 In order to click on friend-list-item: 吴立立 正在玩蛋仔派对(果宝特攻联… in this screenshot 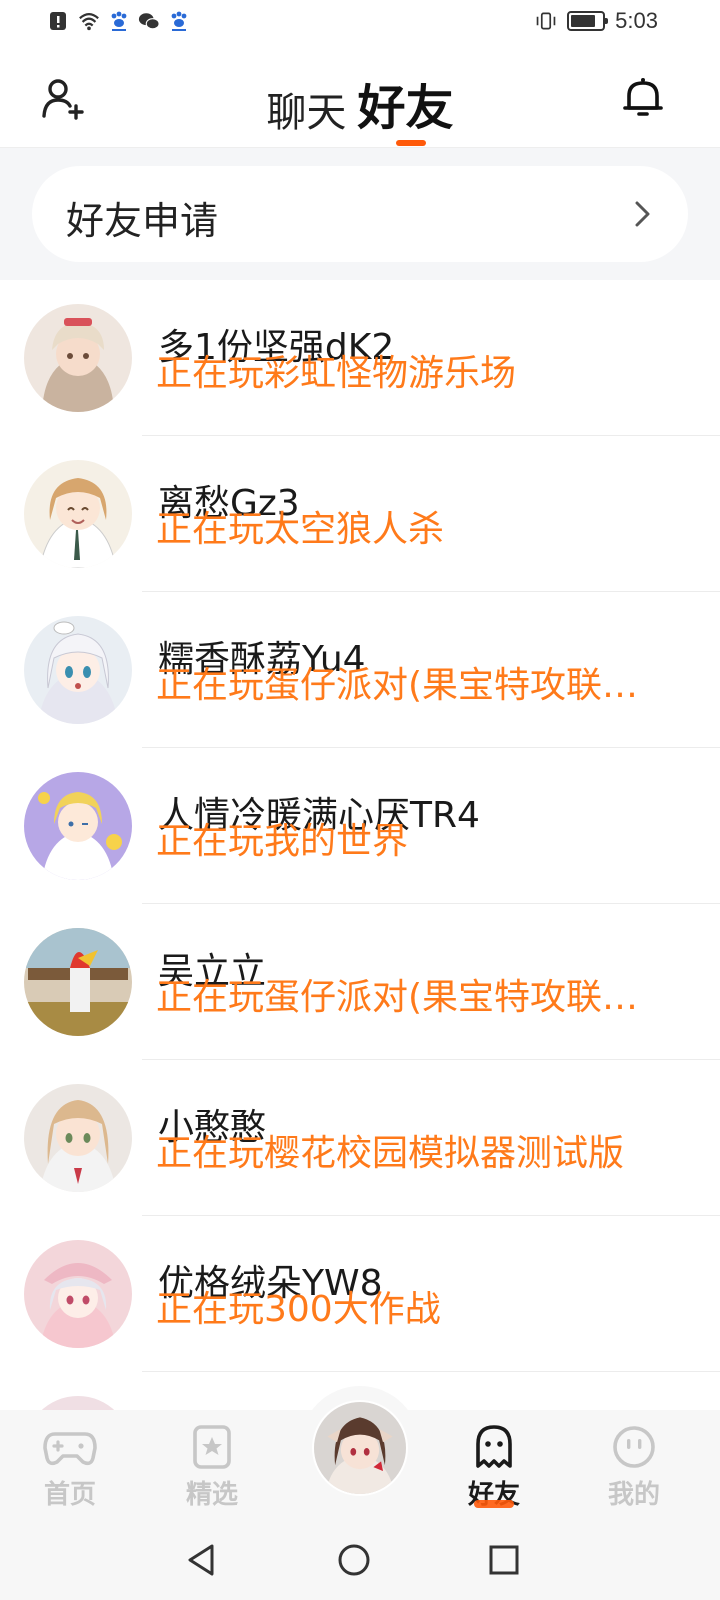, I will do `click(360, 982)`.